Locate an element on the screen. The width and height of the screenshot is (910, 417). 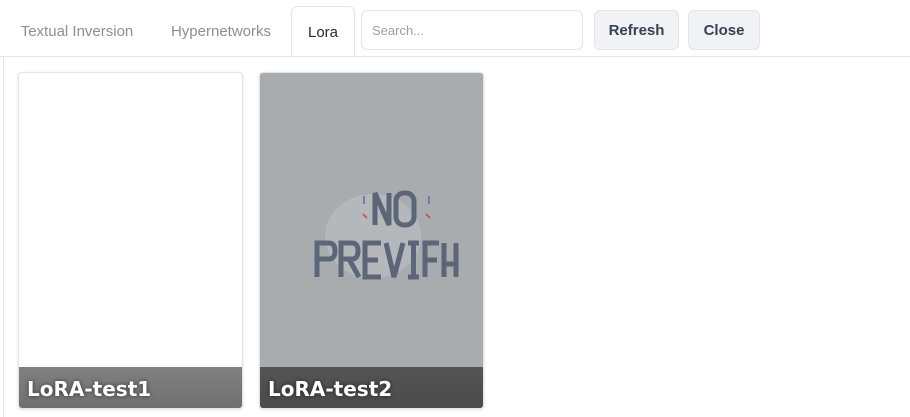
card-name: LoRA-test2 is located at coordinates (330, 389).